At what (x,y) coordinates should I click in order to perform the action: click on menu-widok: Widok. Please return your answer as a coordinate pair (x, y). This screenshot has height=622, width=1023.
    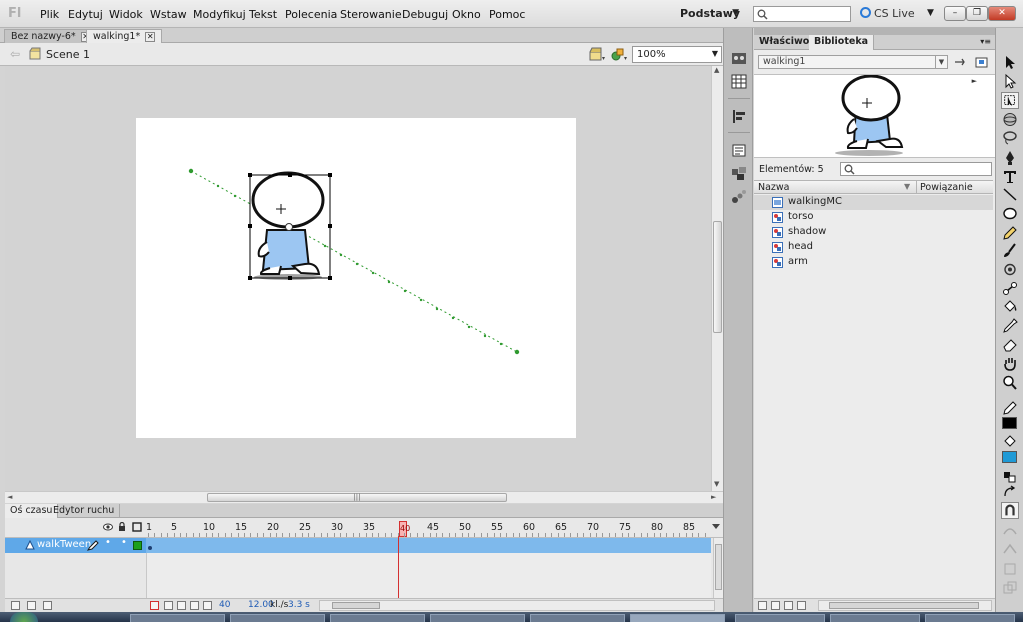
    Looking at the image, I should click on (126, 14).